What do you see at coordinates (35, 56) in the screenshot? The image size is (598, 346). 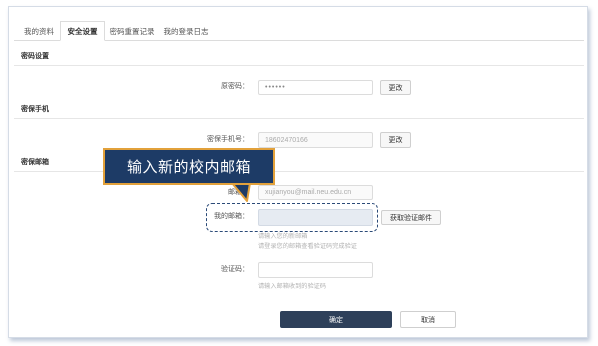 I see `section-title-password: 密码设置` at bounding box center [35, 56].